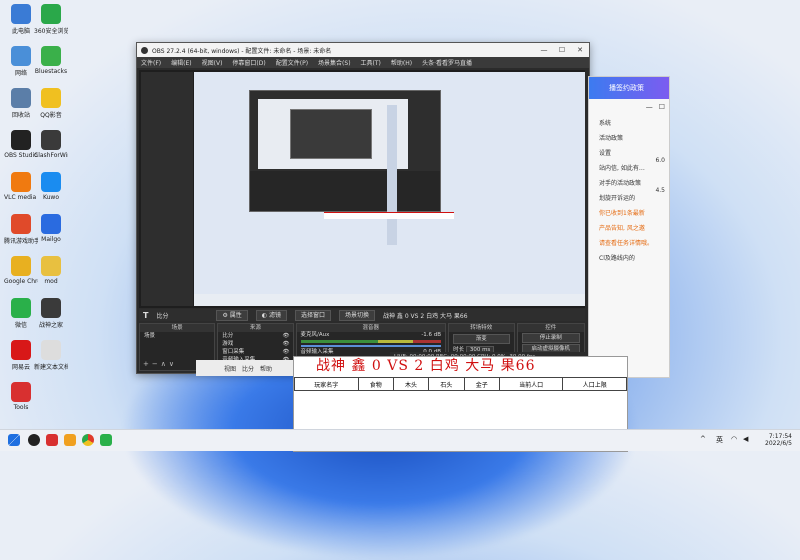  I want to click on obs-menu-item: 文件(F), so click(151, 62).